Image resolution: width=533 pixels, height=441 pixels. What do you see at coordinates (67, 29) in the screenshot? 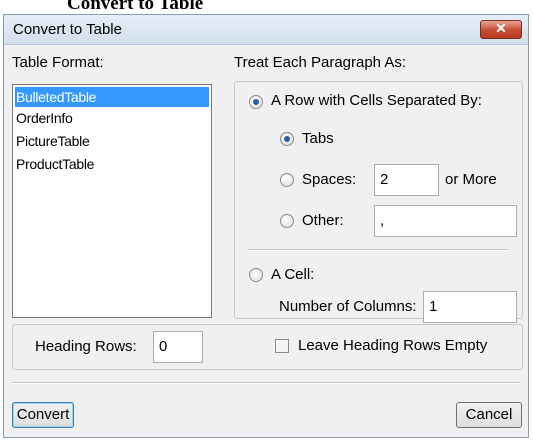
I see `dialog-title: Convert to Table` at bounding box center [67, 29].